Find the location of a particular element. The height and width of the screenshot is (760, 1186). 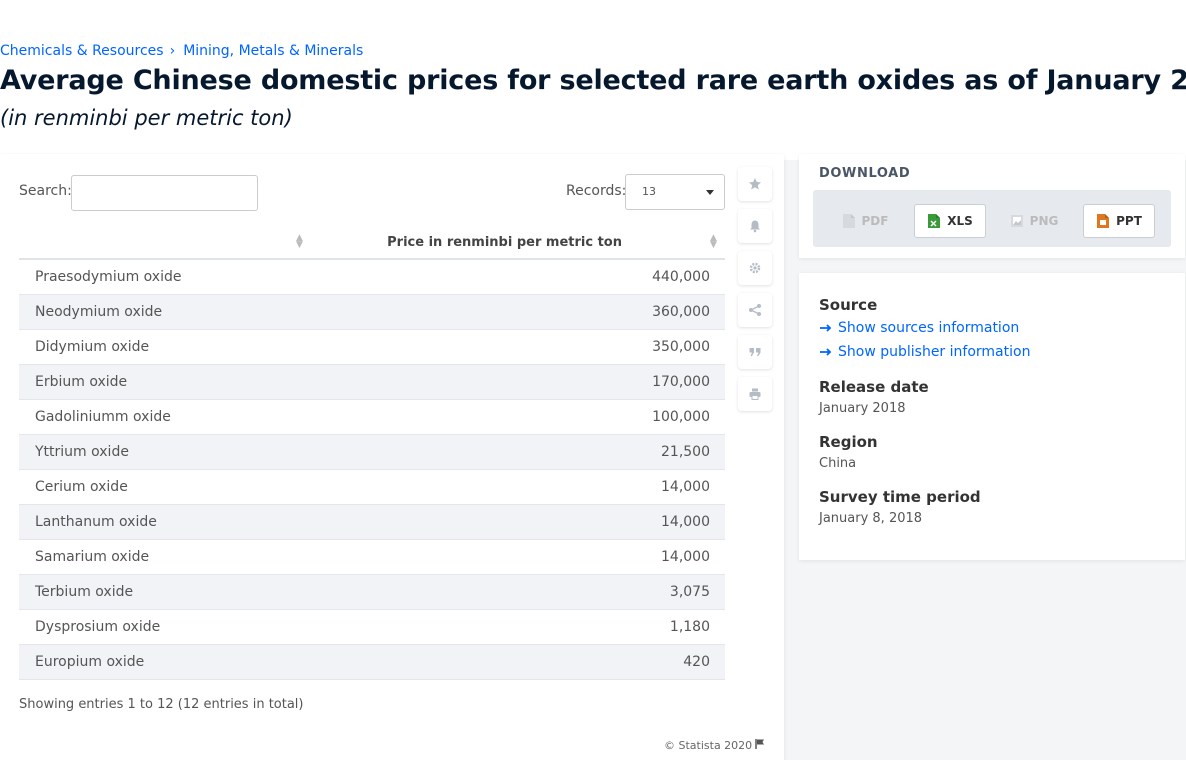

table-row: Didymium oxide 350,000 is located at coordinates (372, 347).